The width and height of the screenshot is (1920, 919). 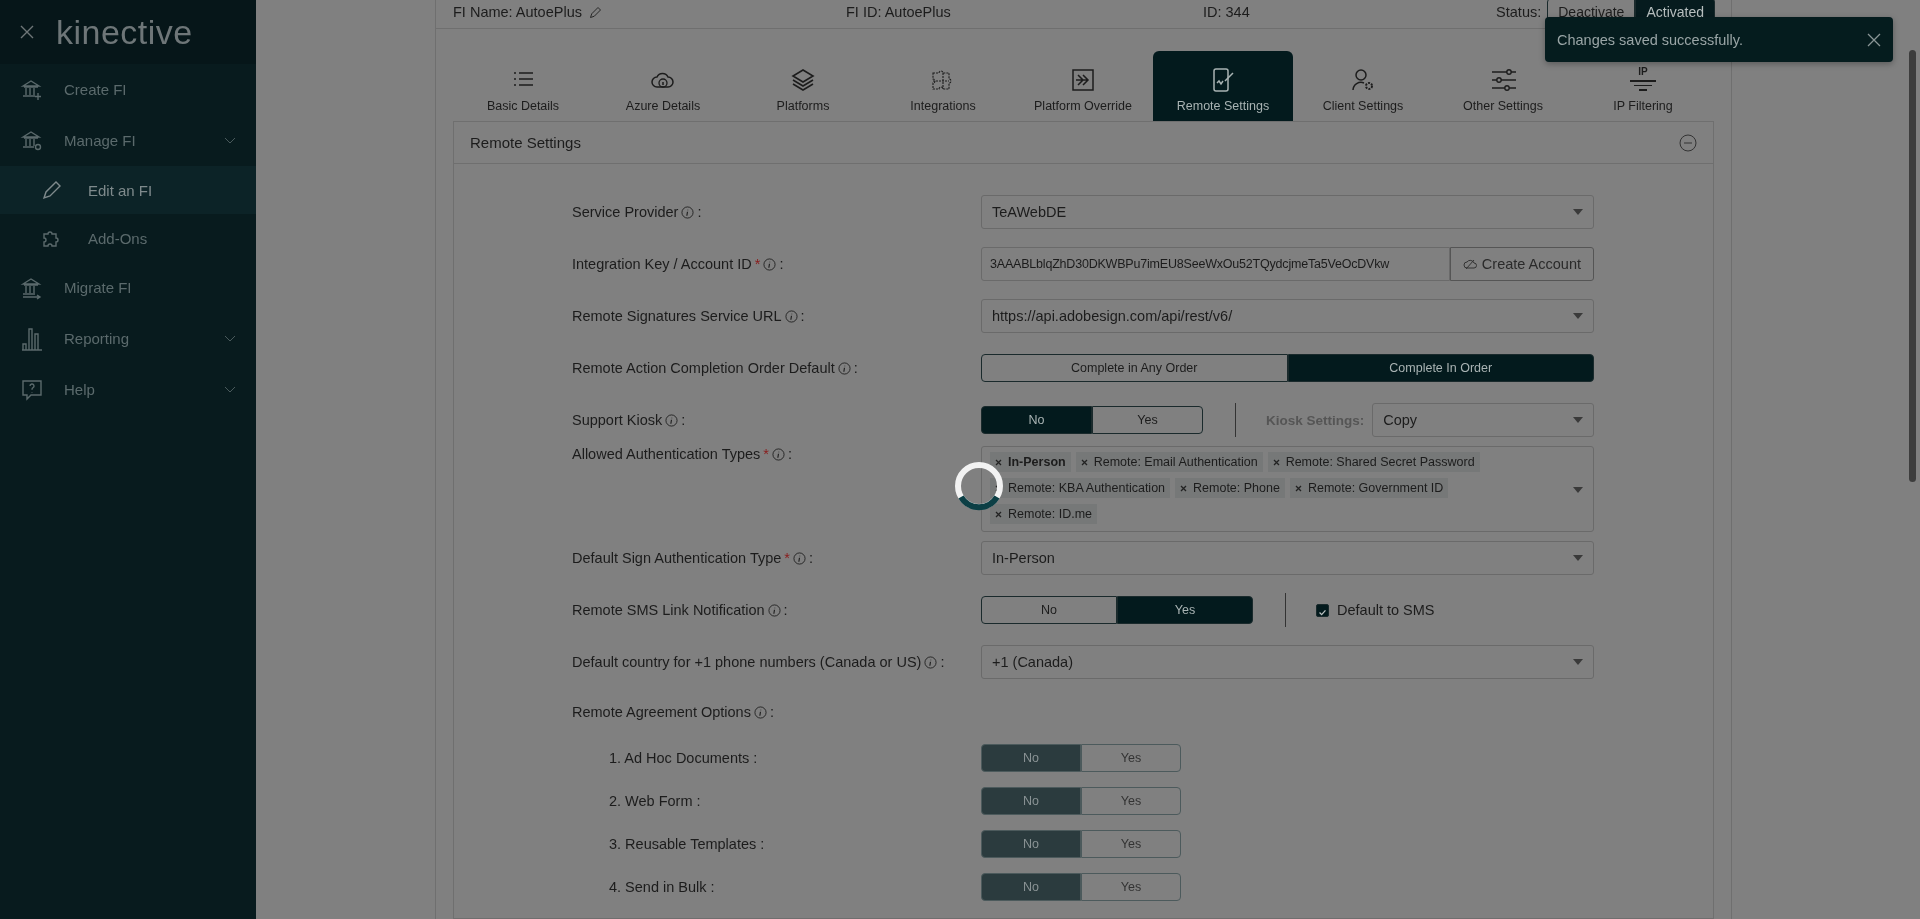 What do you see at coordinates (662, 886) in the screenshot?
I see `option-label: 4. Send in Bulk :` at bounding box center [662, 886].